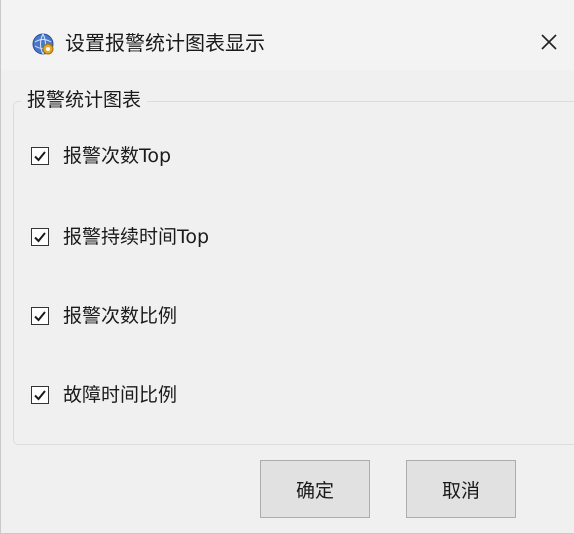 This screenshot has width=574, height=534. Describe the element at coordinates (120, 395) in the screenshot. I see `checkbox-label: 故障时间比例` at that location.